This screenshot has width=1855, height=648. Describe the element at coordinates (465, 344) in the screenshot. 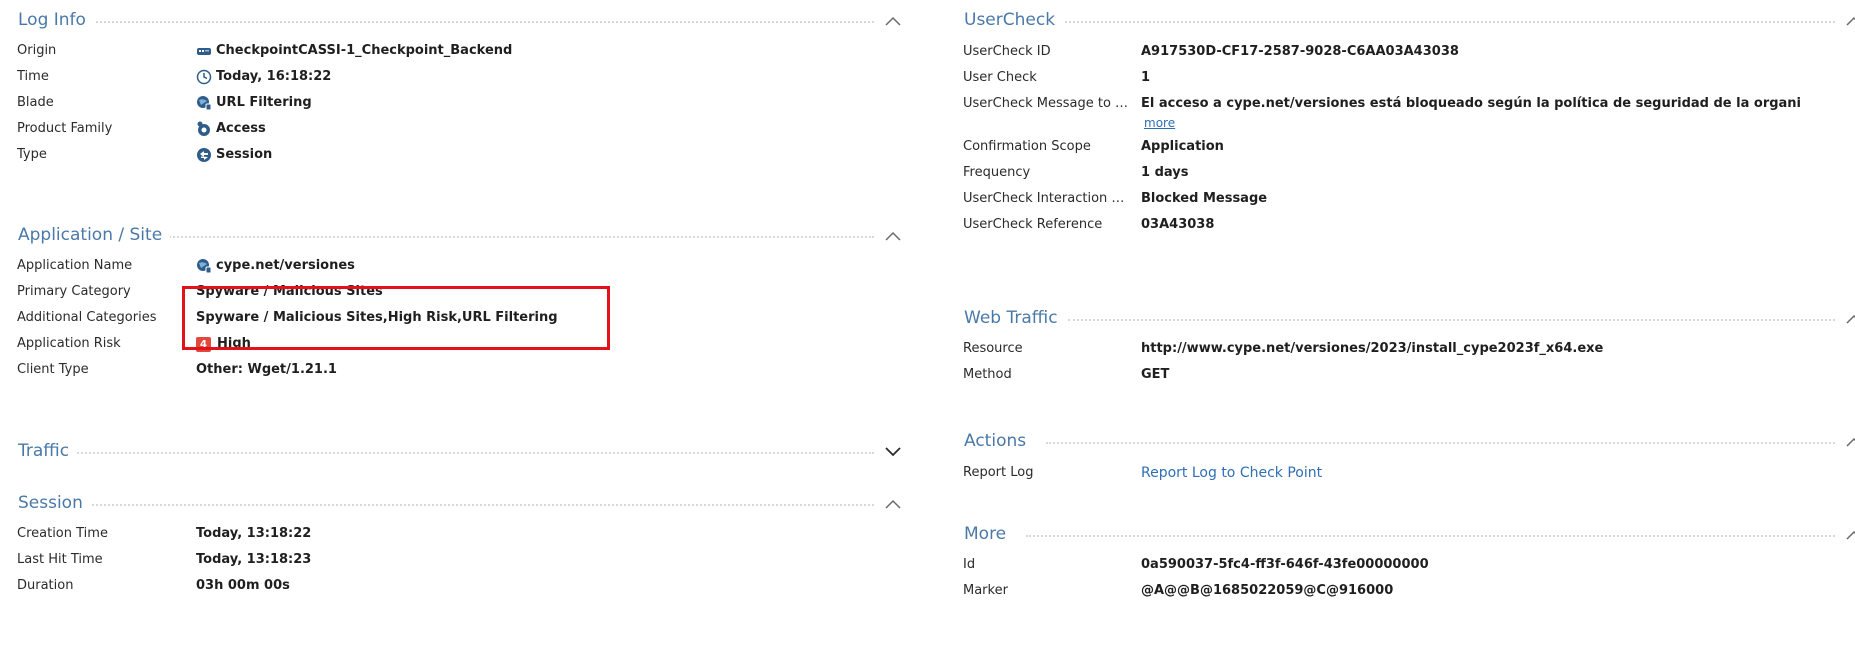

I see `app-row-application-risk: Application Risk 4 High` at that location.